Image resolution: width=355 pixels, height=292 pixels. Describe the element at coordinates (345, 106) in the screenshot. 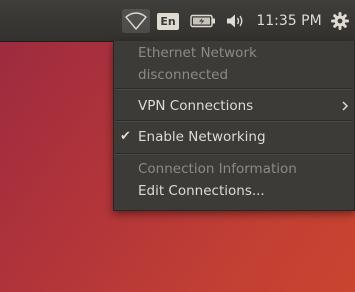

I see `chevron-right-icon` at that location.